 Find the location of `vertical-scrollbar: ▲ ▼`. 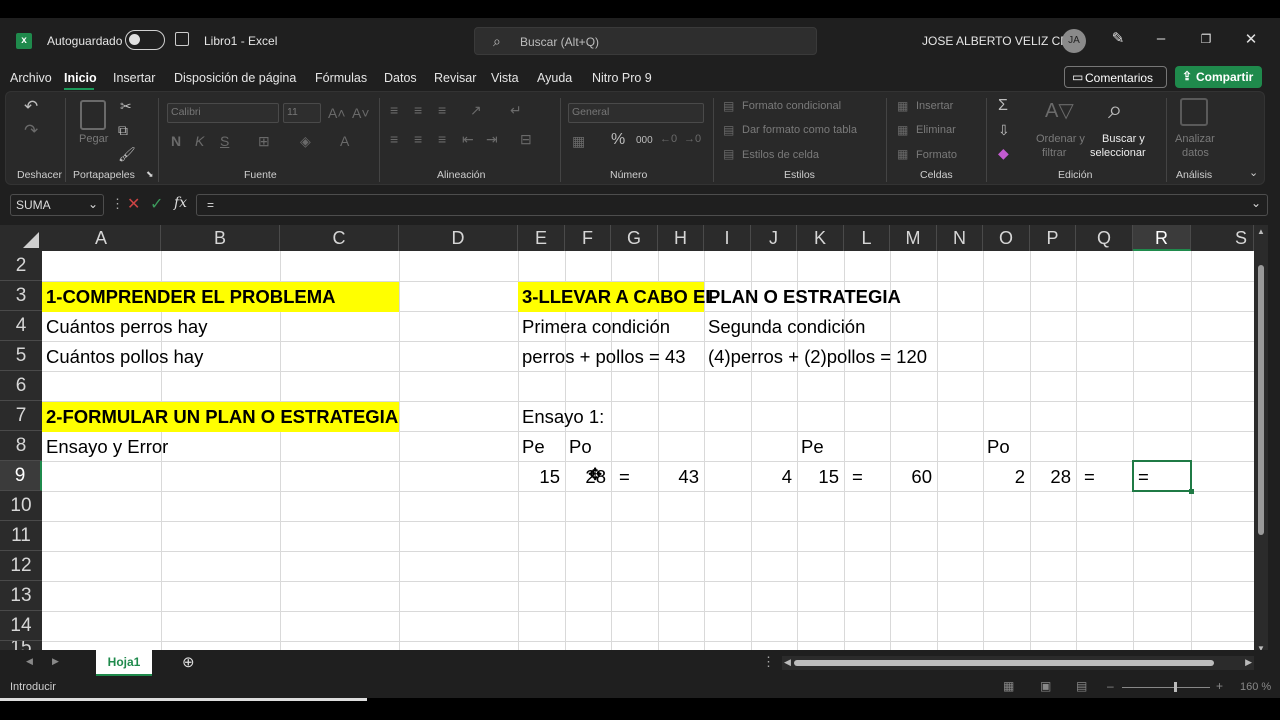

vertical-scrollbar: ▲ ▼ is located at coordinates (1261, 440).